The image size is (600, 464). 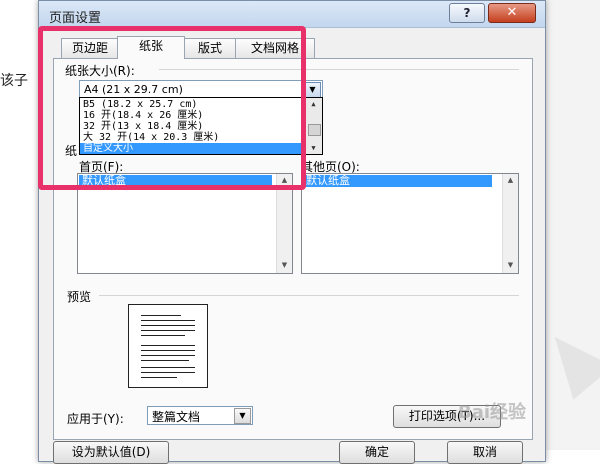 What do you see at coordinates (100, 71) in the screenshot?
I see `paper-size-label: 纸张大小(R):` at bounding box center [100, 71].